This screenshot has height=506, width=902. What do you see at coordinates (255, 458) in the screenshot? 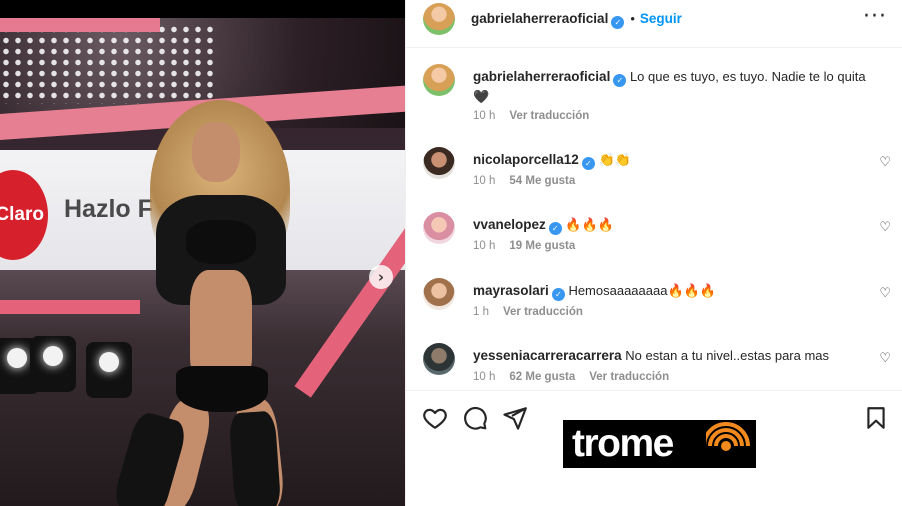
I see `person-boot` at bounding box center [255, 458].